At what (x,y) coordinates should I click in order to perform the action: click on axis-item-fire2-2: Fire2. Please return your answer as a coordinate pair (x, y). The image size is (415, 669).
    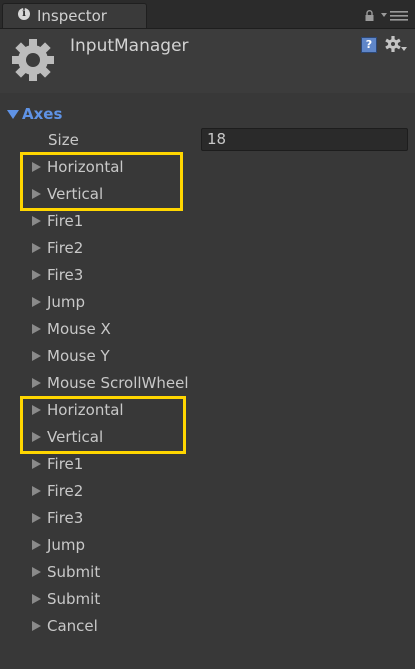
    Looking at the image, I should click on (56, 491).